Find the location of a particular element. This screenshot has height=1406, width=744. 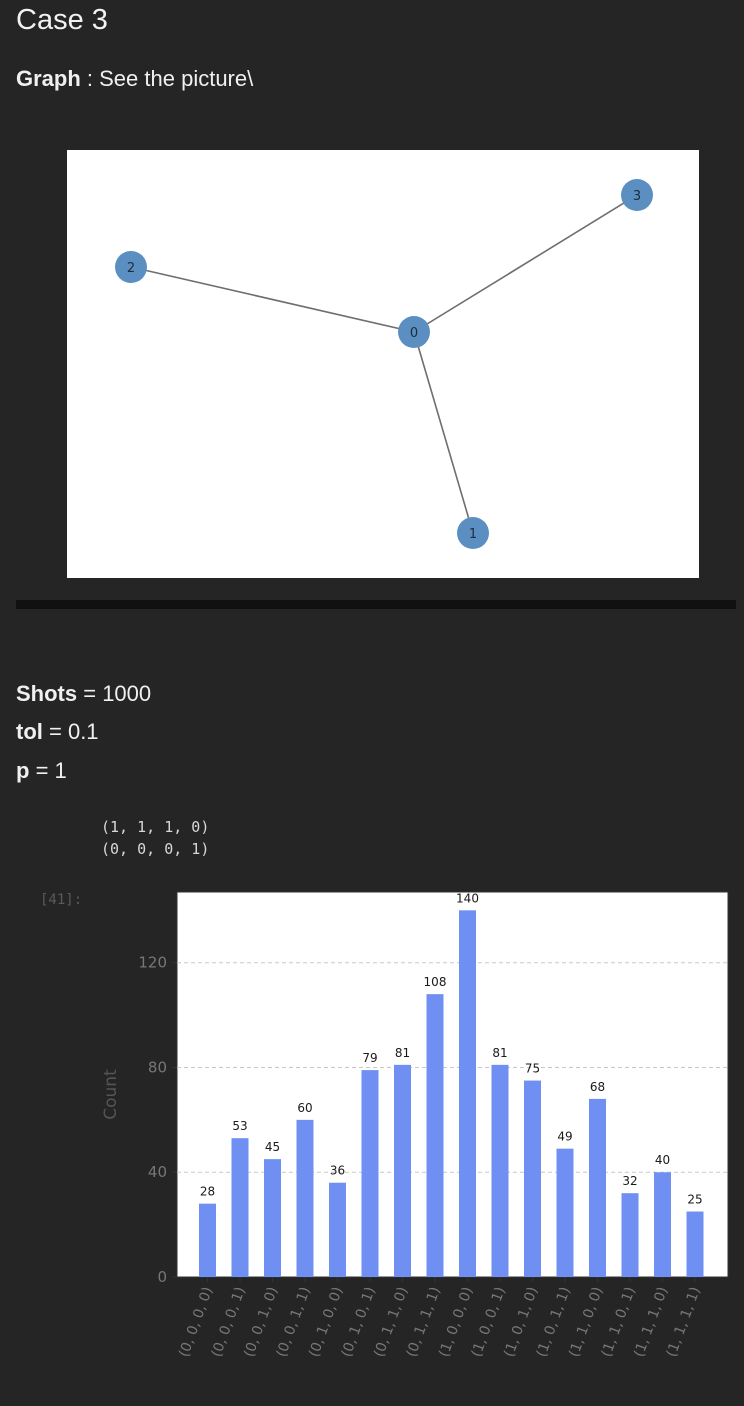

bar-value-label: 32 is located at coordinates (629, 1181).